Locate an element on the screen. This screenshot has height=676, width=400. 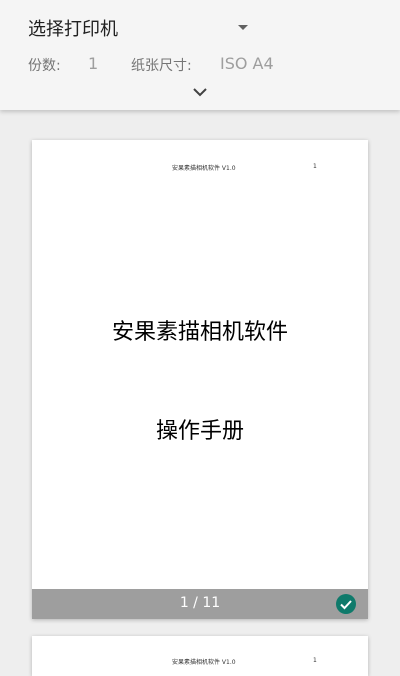
chevron-down-icon is located at coordinates (200, 91).